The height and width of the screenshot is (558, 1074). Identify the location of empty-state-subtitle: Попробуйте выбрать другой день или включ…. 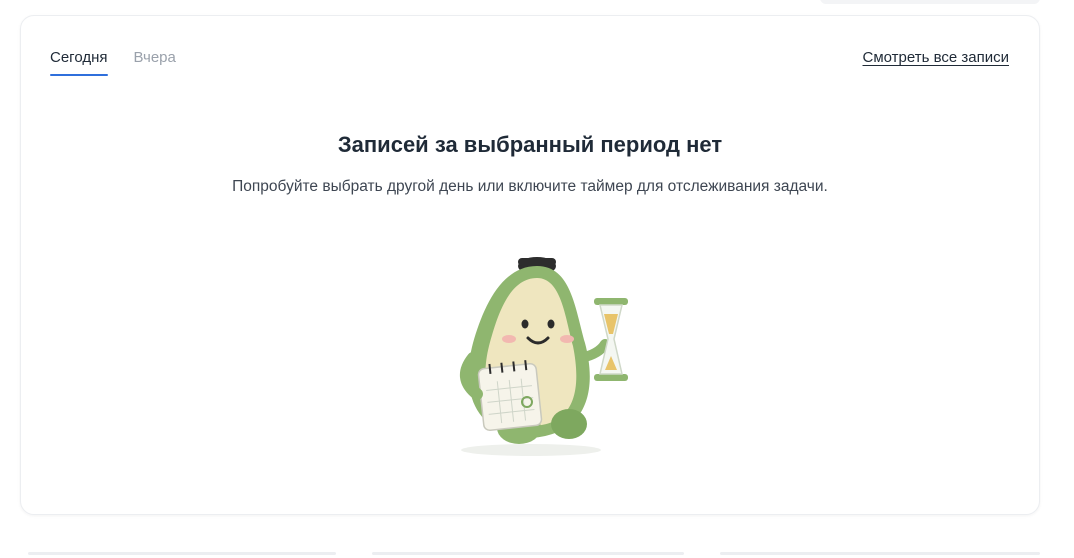
(530, 186).